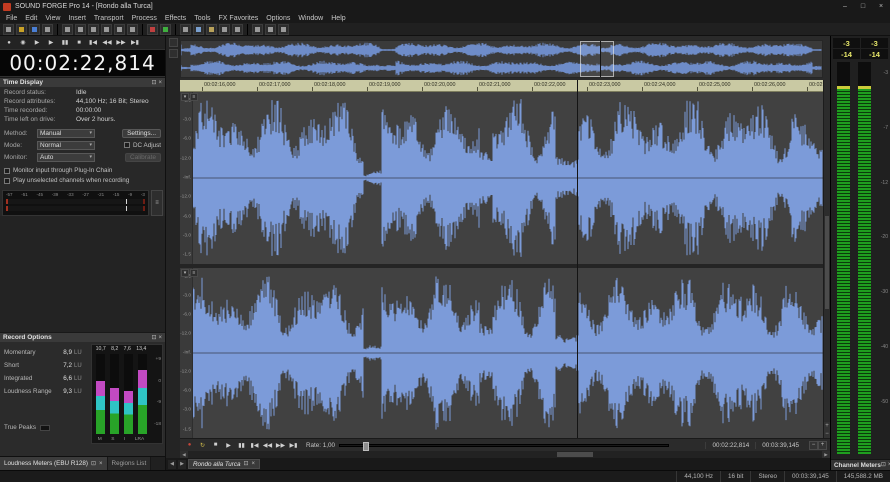 Image resolution: width=890 pixels, height=482 pixels. What do you see at coordinates (157, 203) in the screenshot?
I see `record-meter-menu-icon: ≡` at bounding box center [157, 203].